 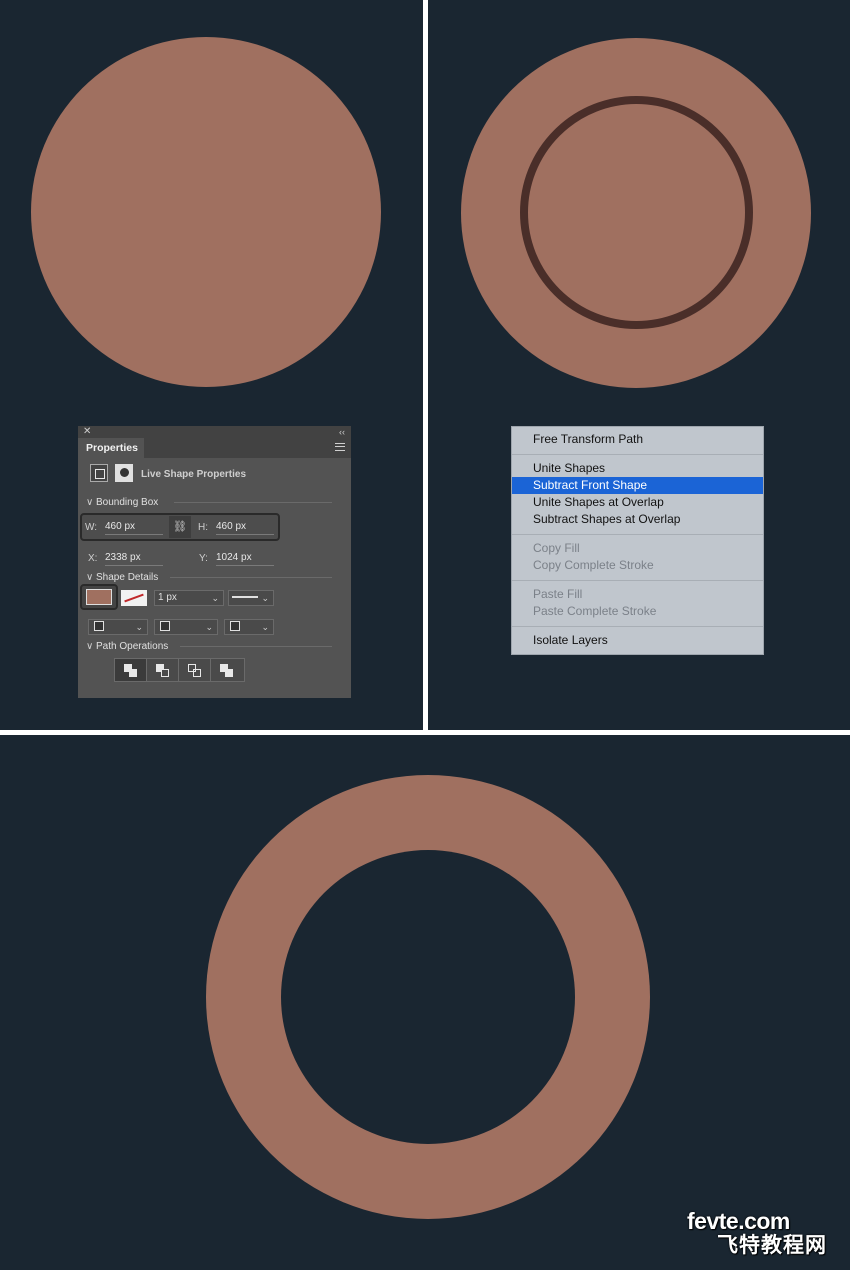 I want to click on section-path-operations: ∨ Path Operations, so click(x=127, y=646).